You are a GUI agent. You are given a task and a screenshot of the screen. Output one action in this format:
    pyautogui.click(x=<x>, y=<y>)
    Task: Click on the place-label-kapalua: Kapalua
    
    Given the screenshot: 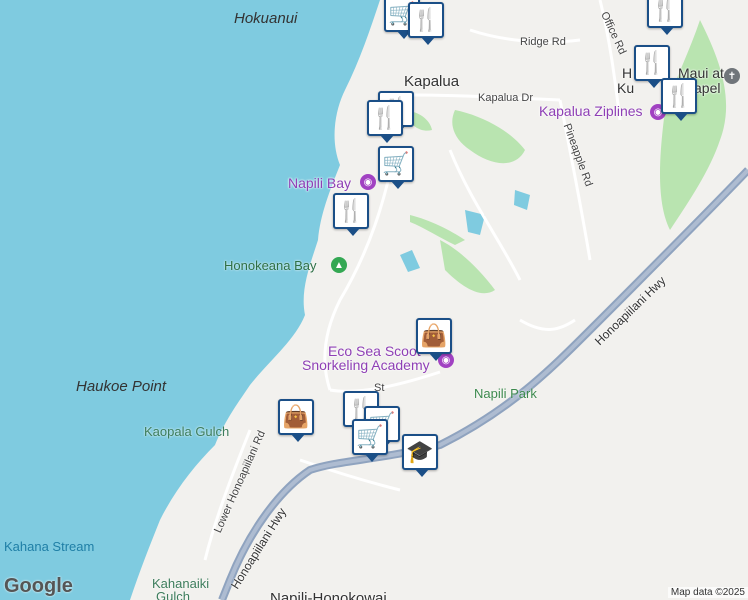 What is the action you would take?
    pyautogui.click(x=432, y=81)
    